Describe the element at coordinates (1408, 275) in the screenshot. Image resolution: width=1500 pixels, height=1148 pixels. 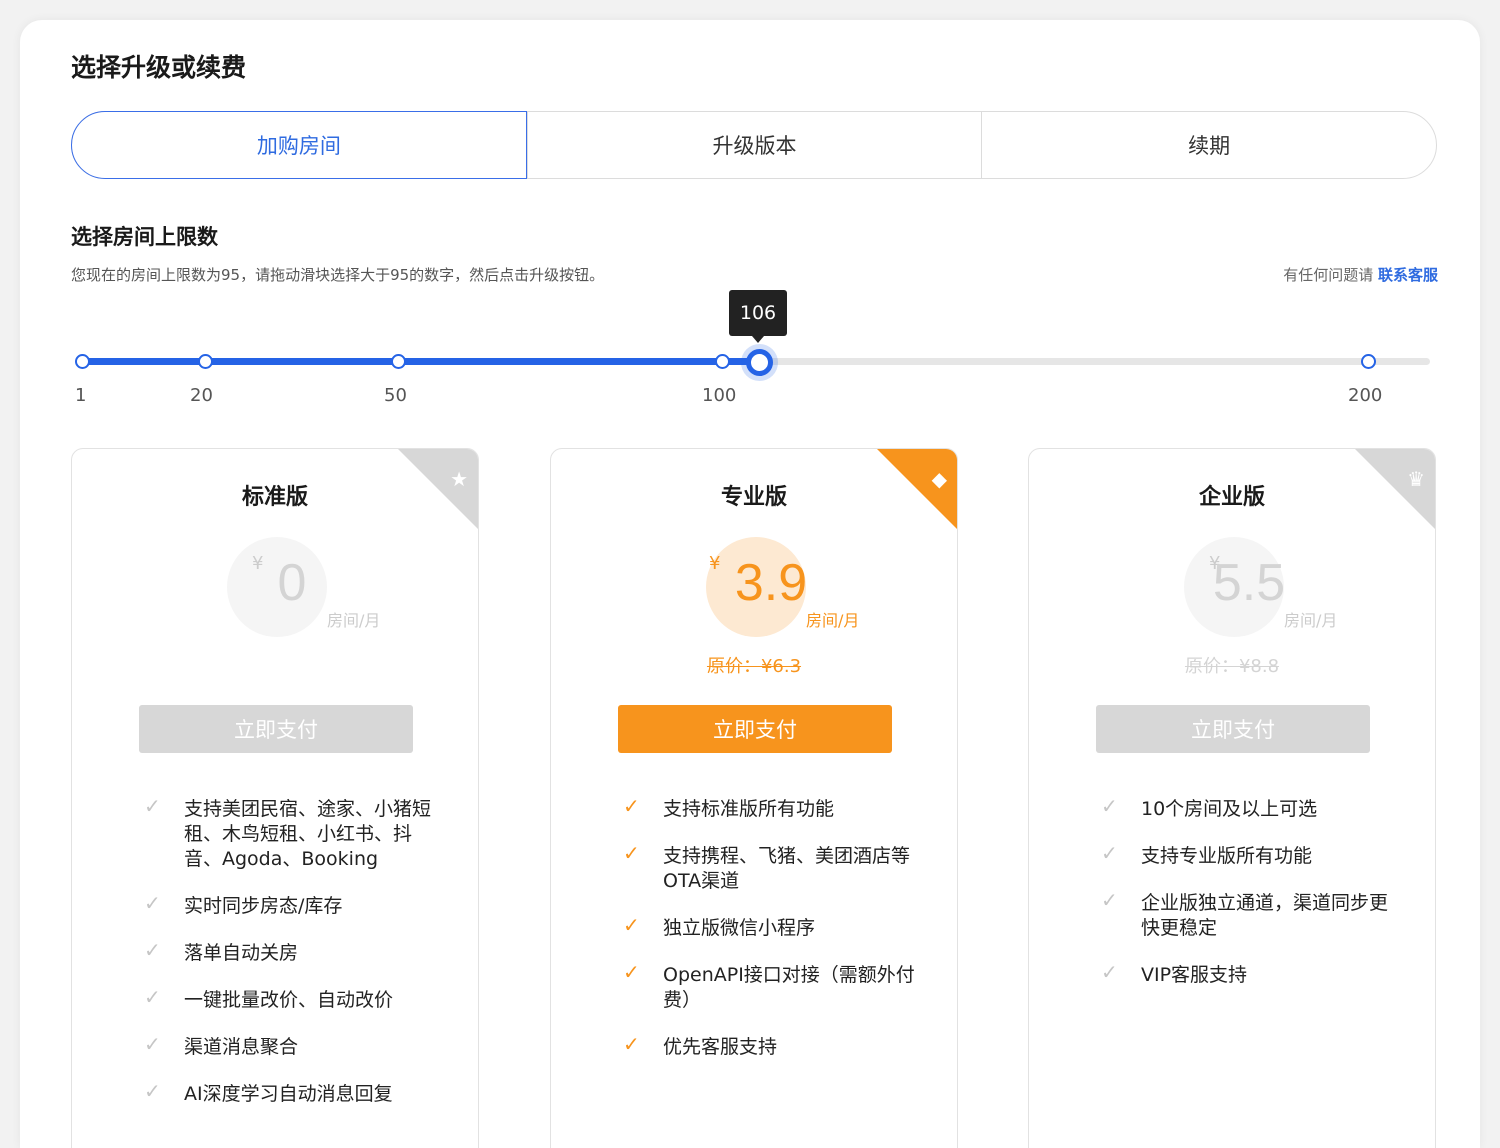
I see `contact-support-link: 联系客服` at that location.